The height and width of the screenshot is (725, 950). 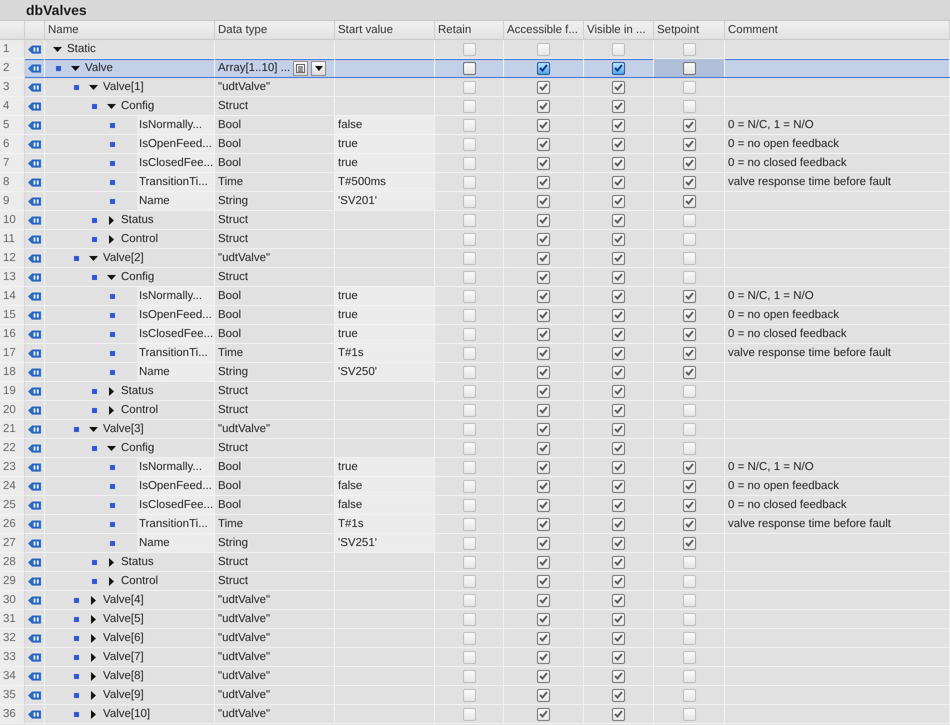 What do you see at coordinates (475, 220) in the screenshot?
I see `table-row: 10 Status Struct` at bounding box center [475, 220].